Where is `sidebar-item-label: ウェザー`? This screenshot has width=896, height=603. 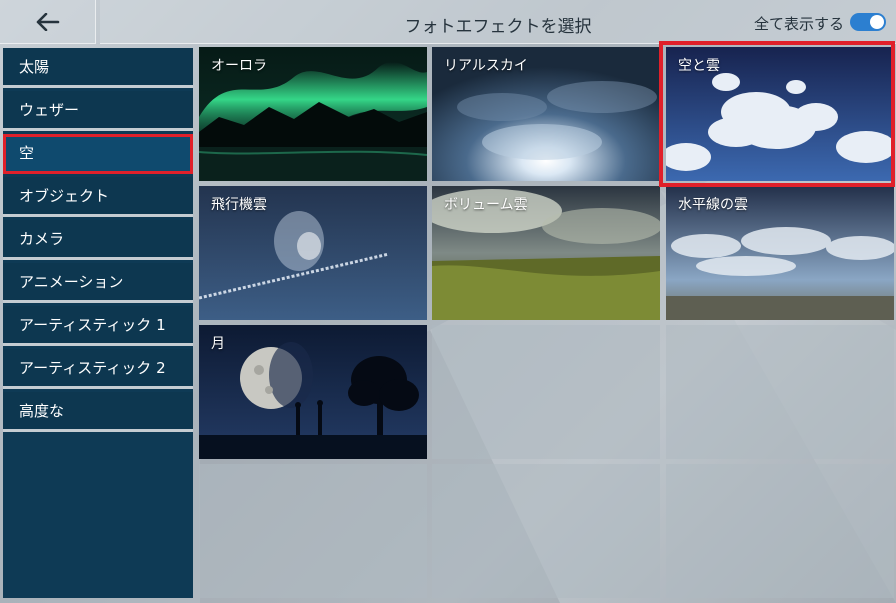
sidebar-item-label: ウェザー is located at coordinates (49, 110).